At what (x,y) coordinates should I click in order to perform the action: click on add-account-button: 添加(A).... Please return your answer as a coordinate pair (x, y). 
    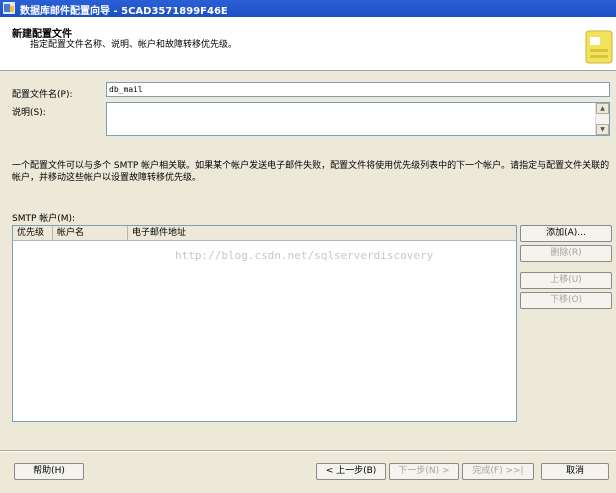
    Looking at the image, I should click on (566, 233).